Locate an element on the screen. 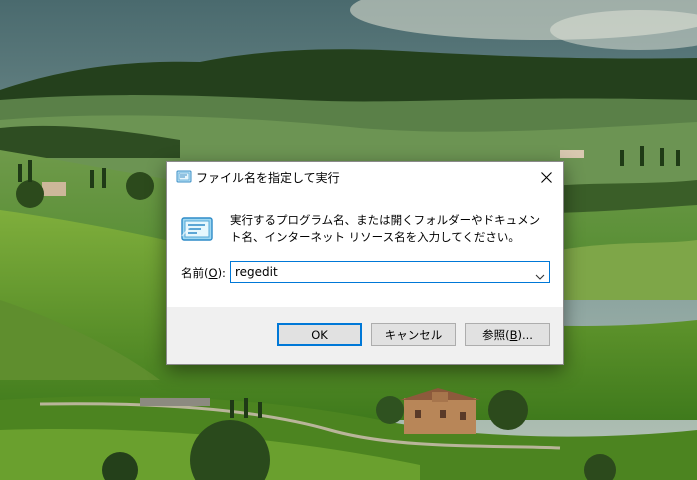 This screenshot has height=480, width=697. dropdown-button is located at coordinates (540, 273).